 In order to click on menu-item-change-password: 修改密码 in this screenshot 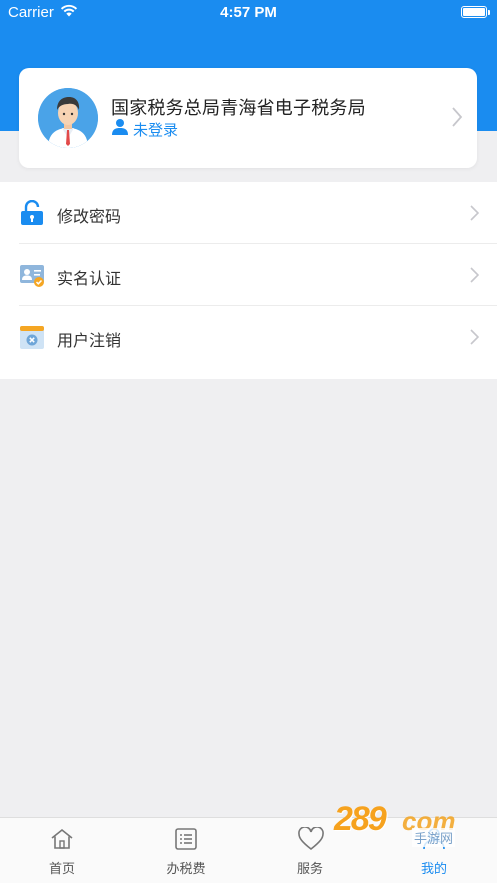, I will do `click(248, 213)`.